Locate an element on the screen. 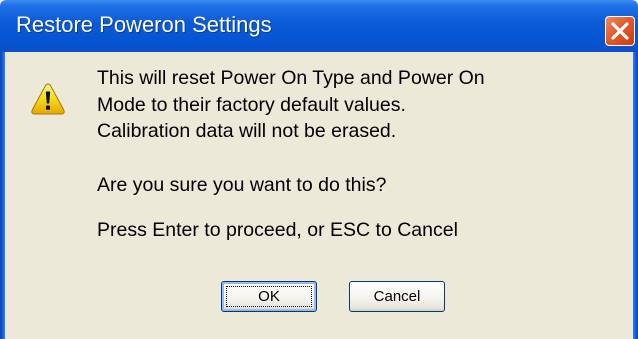 The width and height of the screenshot is (638, 339). ok-button: OK is located at coordinates (269, 296).